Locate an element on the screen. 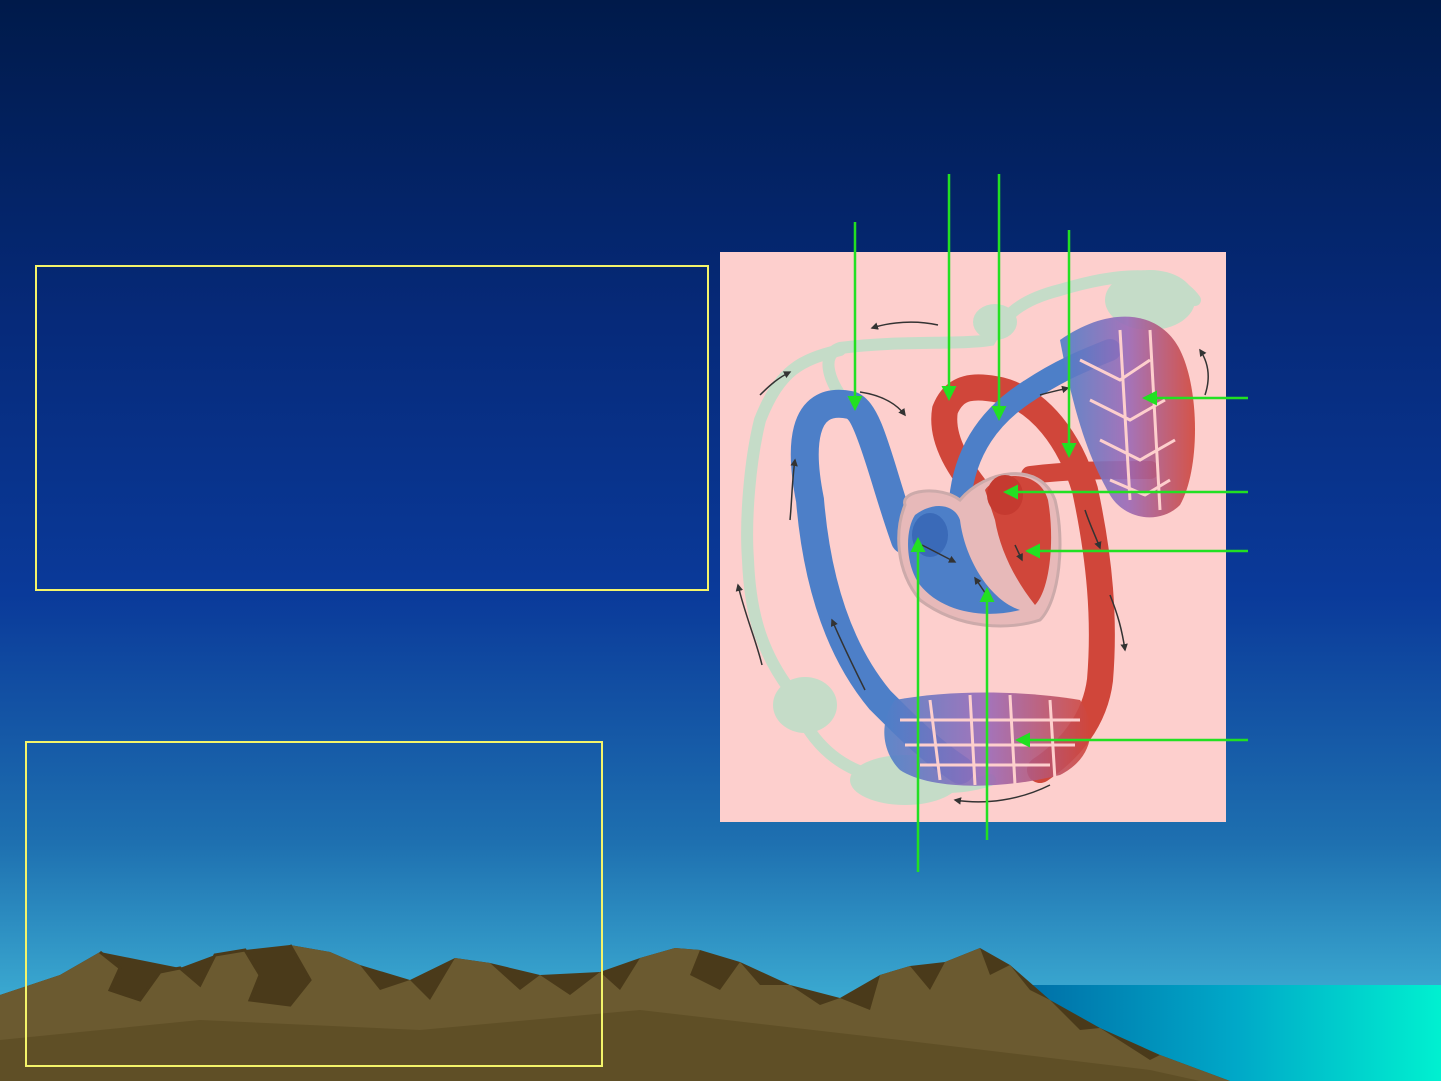 The width and height of the screenshot is (1441, 1081). left-atrium is located at coordinates (1005, 495).